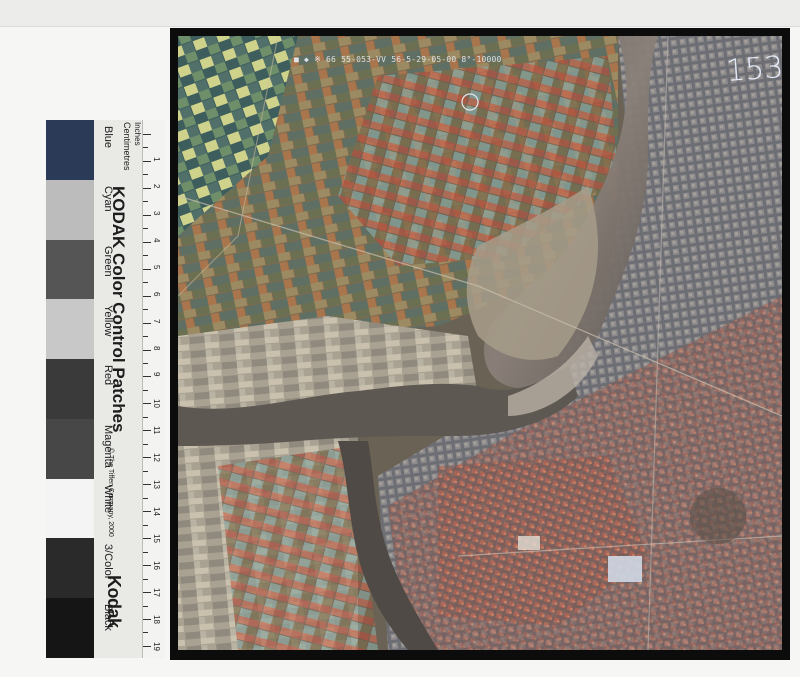 The width and height of the screenshot is (800, 677). Describe the element at coordinates (108, 261) in the screenshot. I see `patch-label: Green` at that location.